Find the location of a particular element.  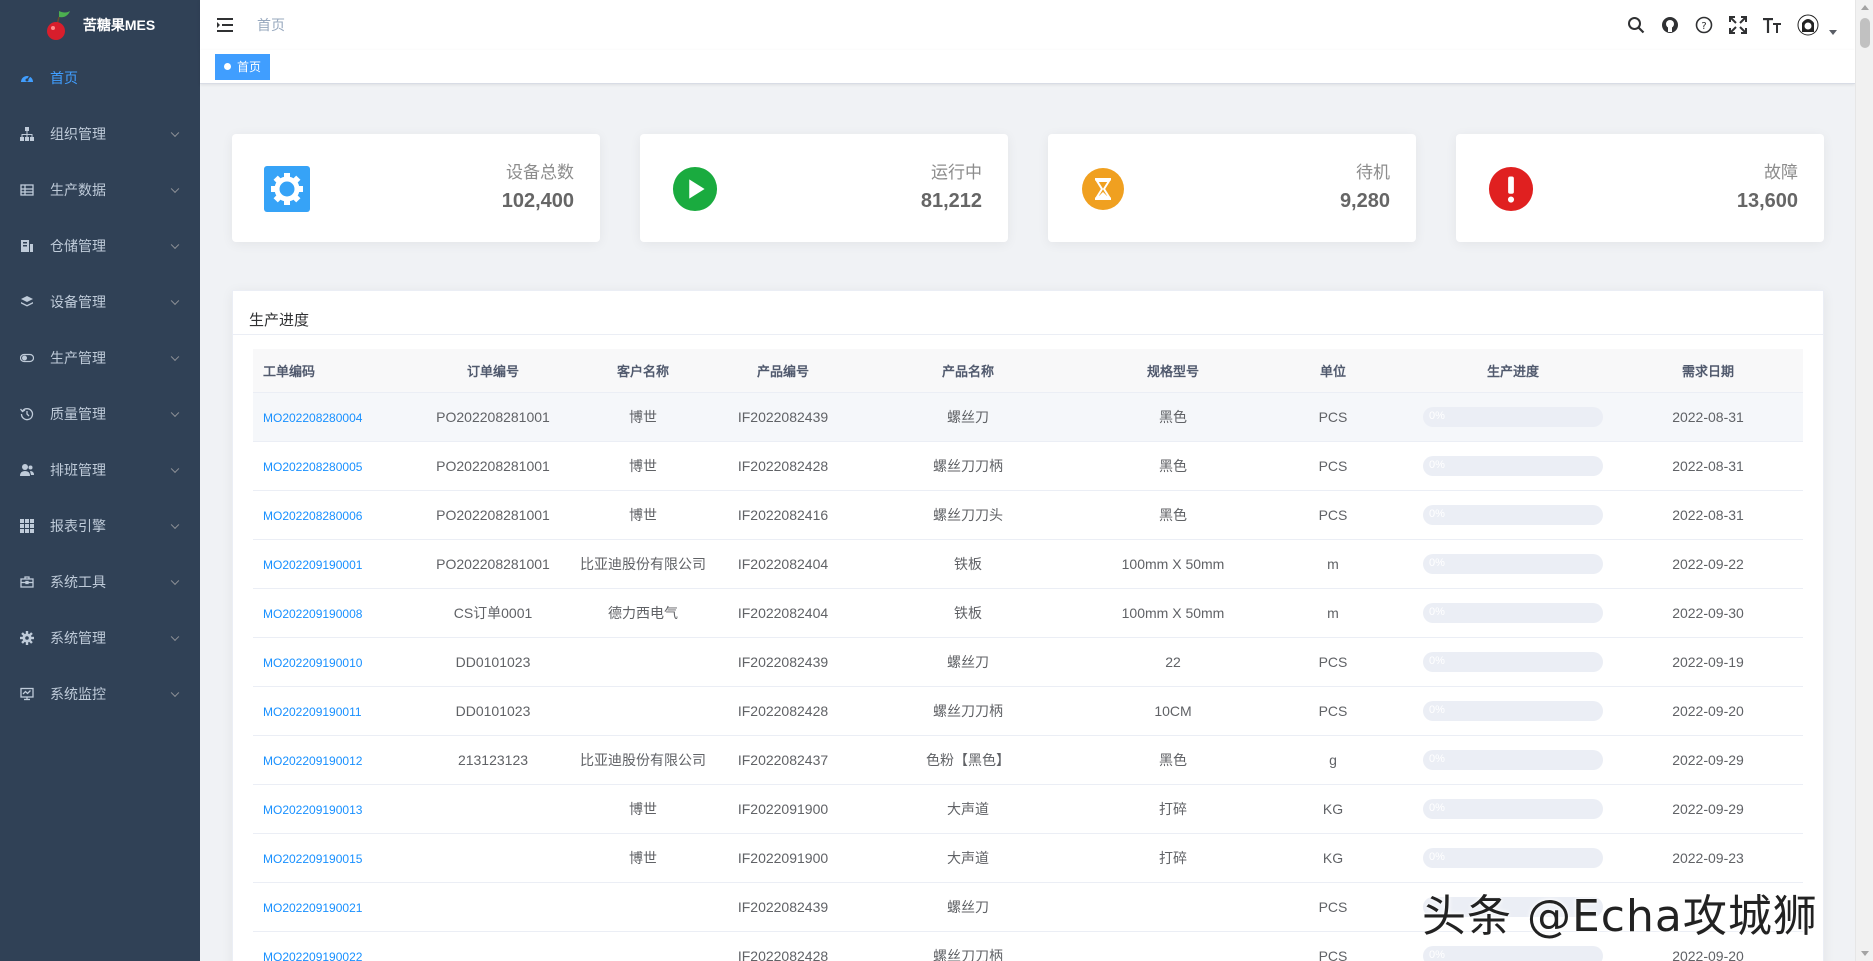

logo: 苦糖果MES is located at coordinates (100, 25).